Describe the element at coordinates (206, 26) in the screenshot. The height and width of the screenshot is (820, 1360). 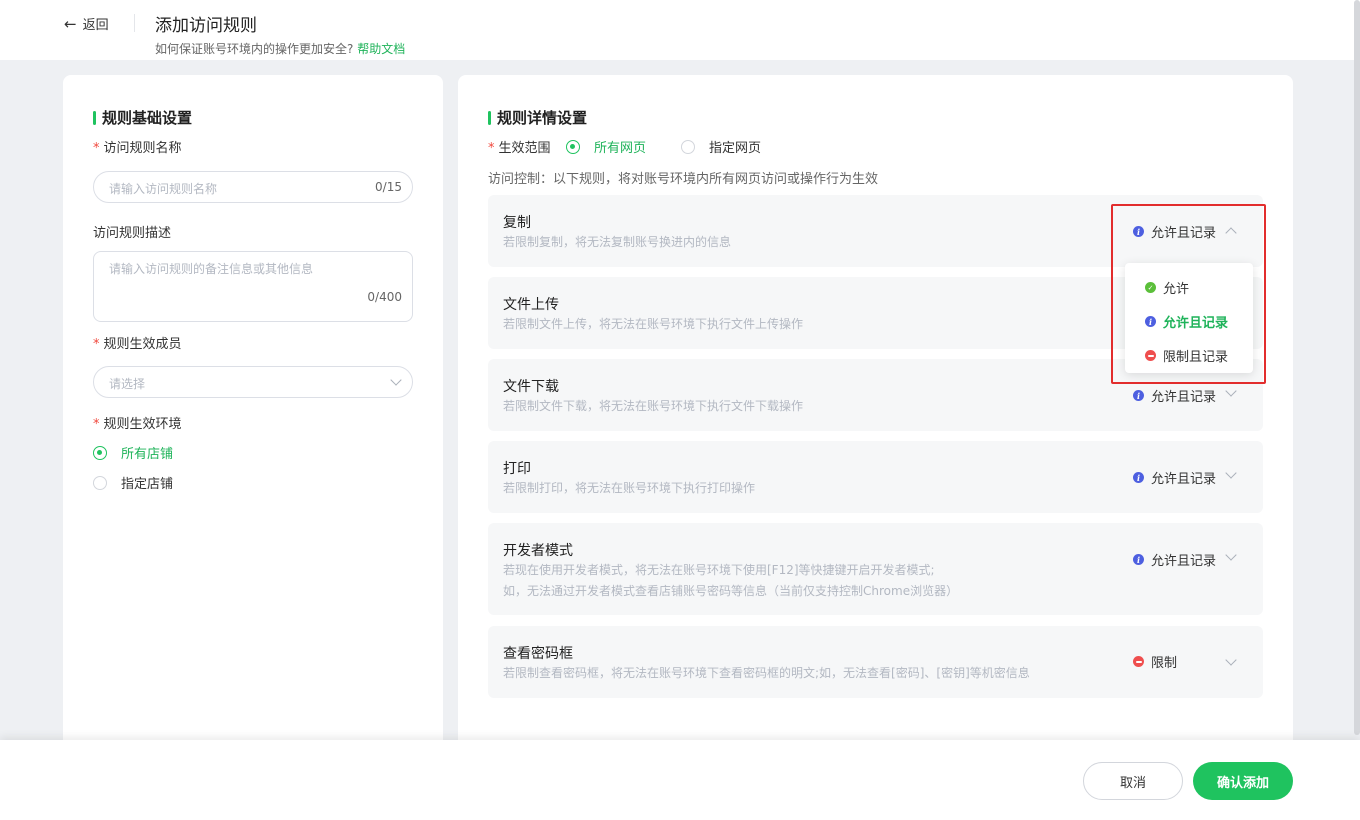
I see `page-title: 添加访问规则` at that location.